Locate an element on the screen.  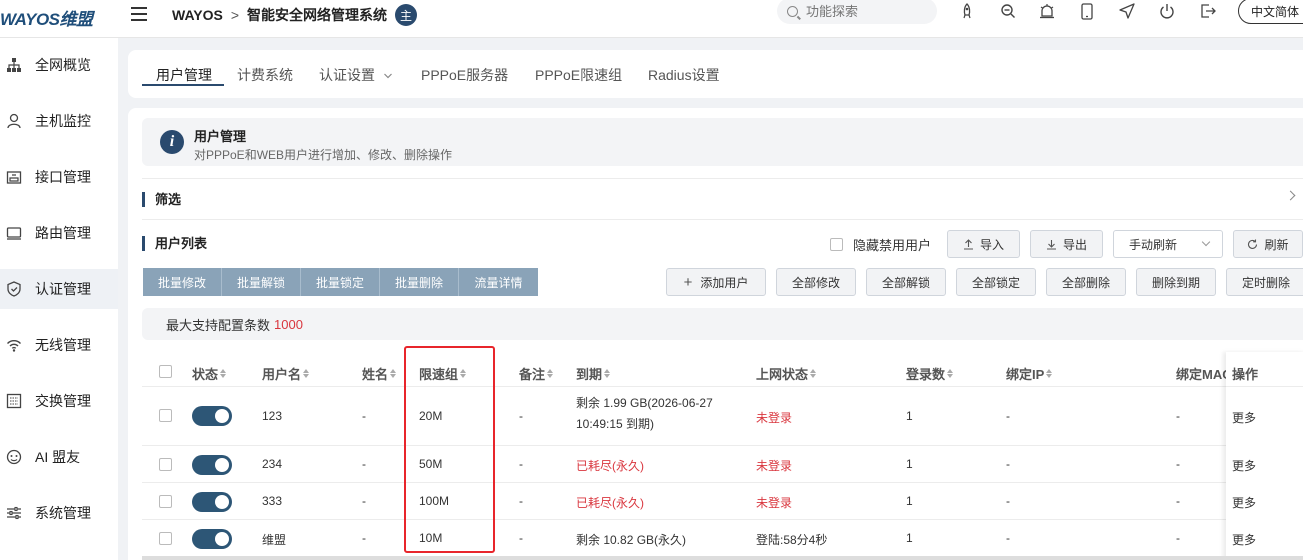
sidebar-item-wireless: 无线管理 is located at coordinates (59, 345).